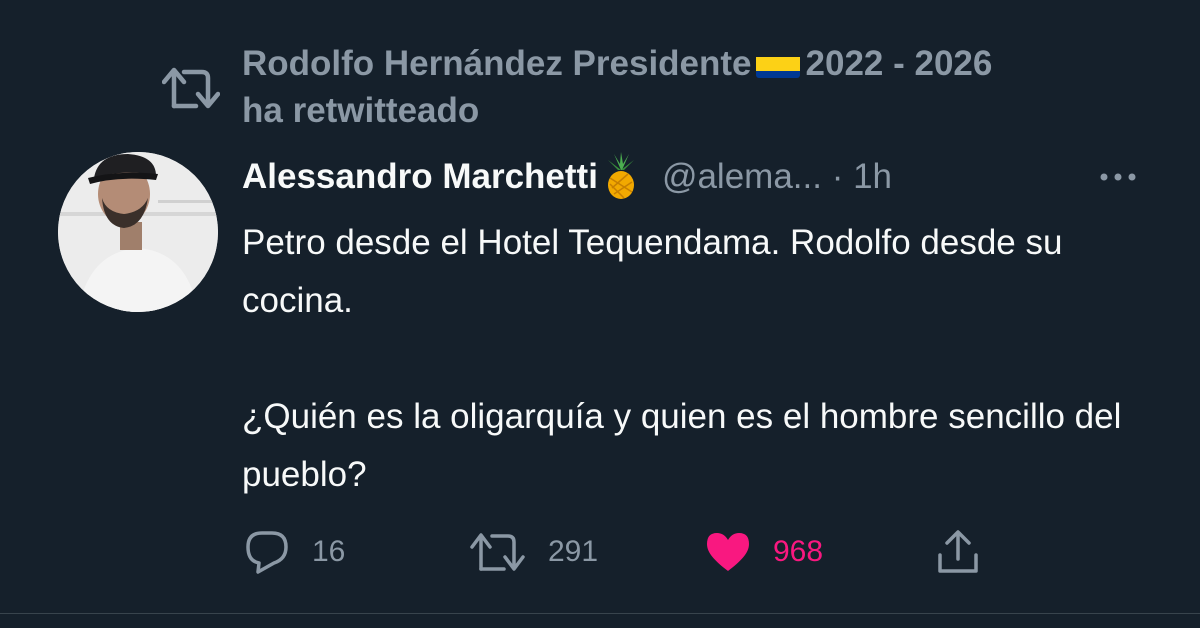 This screenshot has width=1200, height=628. Describe the element at coordinates (420, 176) in the screenshot. I see `display-name: Alessandro Marchetti` at that location.